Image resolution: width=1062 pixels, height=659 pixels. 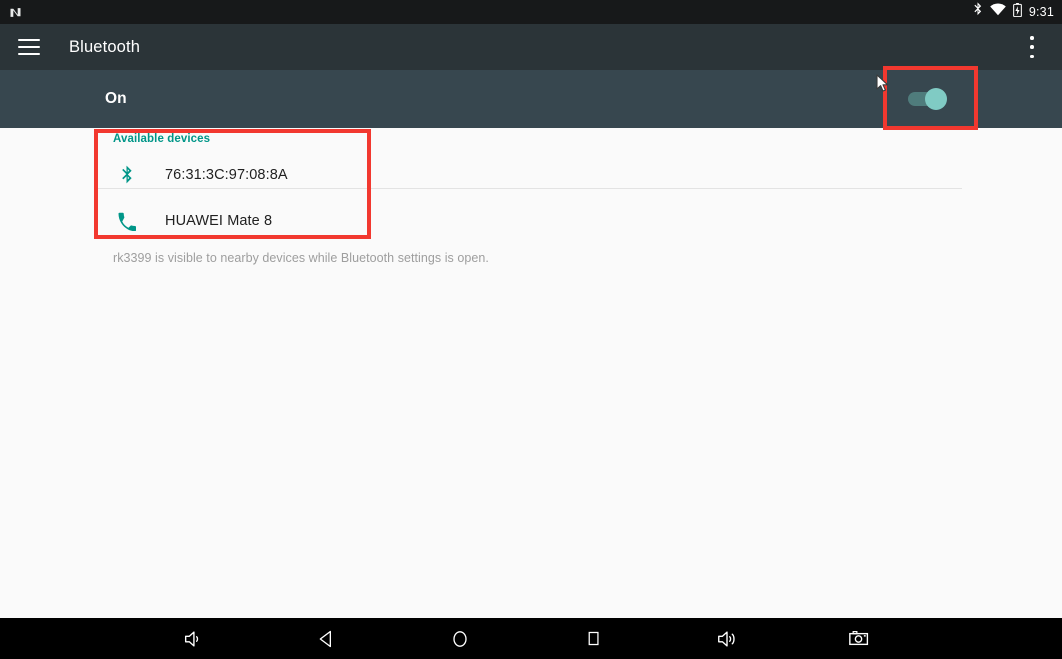 I want to click on status-bar: 9:31, so click(x=531, y=12).